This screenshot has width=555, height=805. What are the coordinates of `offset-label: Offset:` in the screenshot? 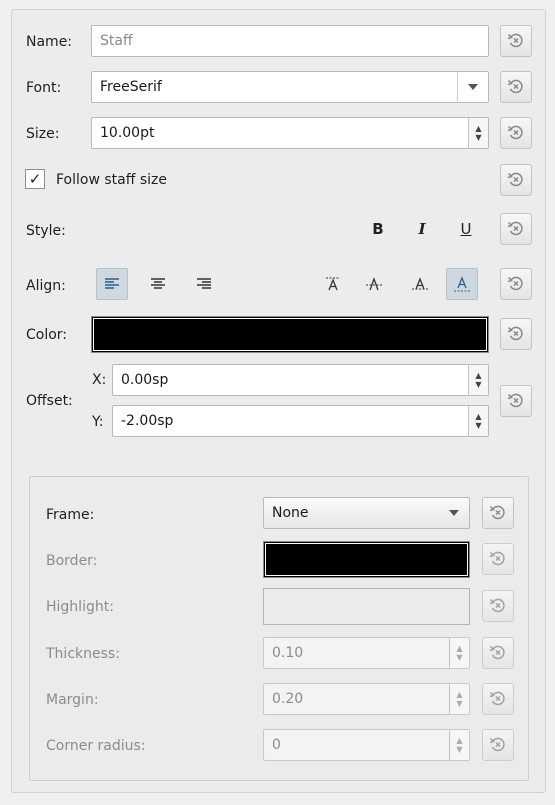 It's located at (49, 401).